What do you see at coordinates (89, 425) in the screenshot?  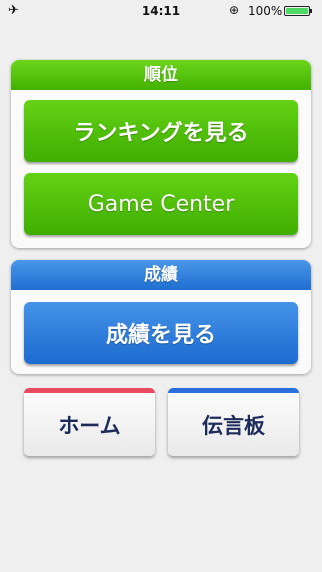 I see `home-button-label: ホーム` at bounding box center [89, 425].